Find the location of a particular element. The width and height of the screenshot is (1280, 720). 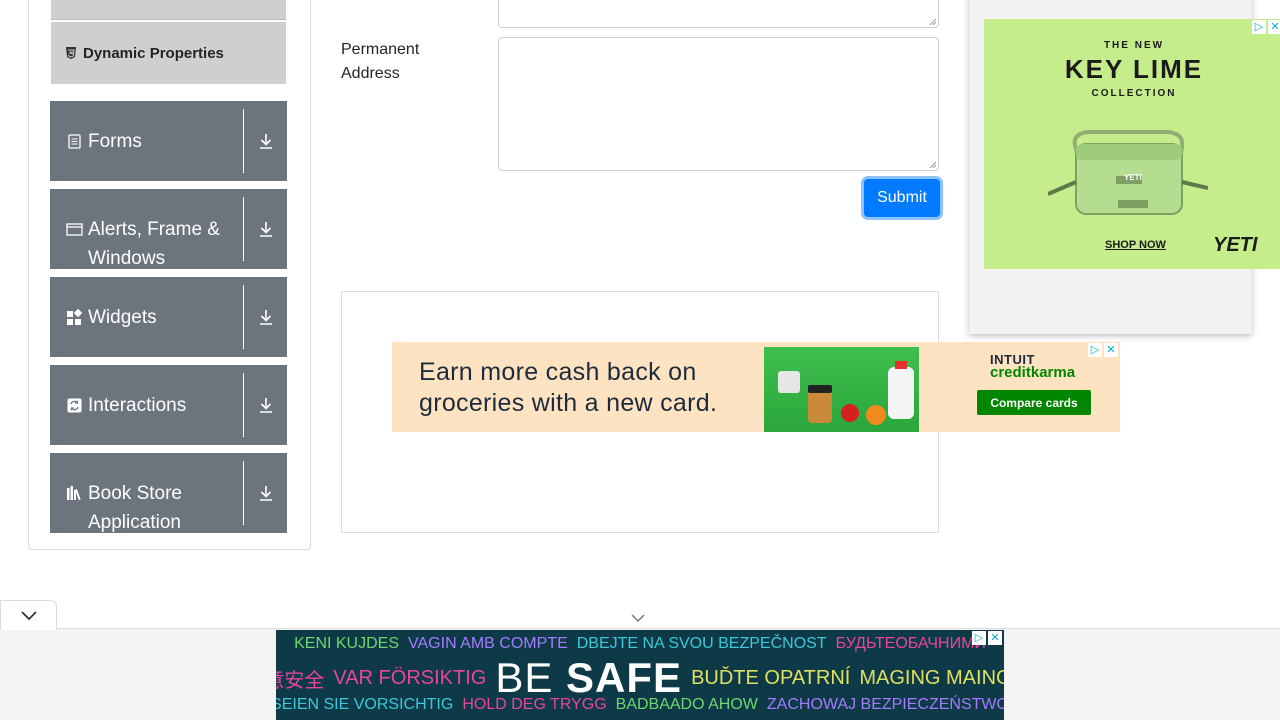

submit-button: Submit is located at coordinates (902, 198).